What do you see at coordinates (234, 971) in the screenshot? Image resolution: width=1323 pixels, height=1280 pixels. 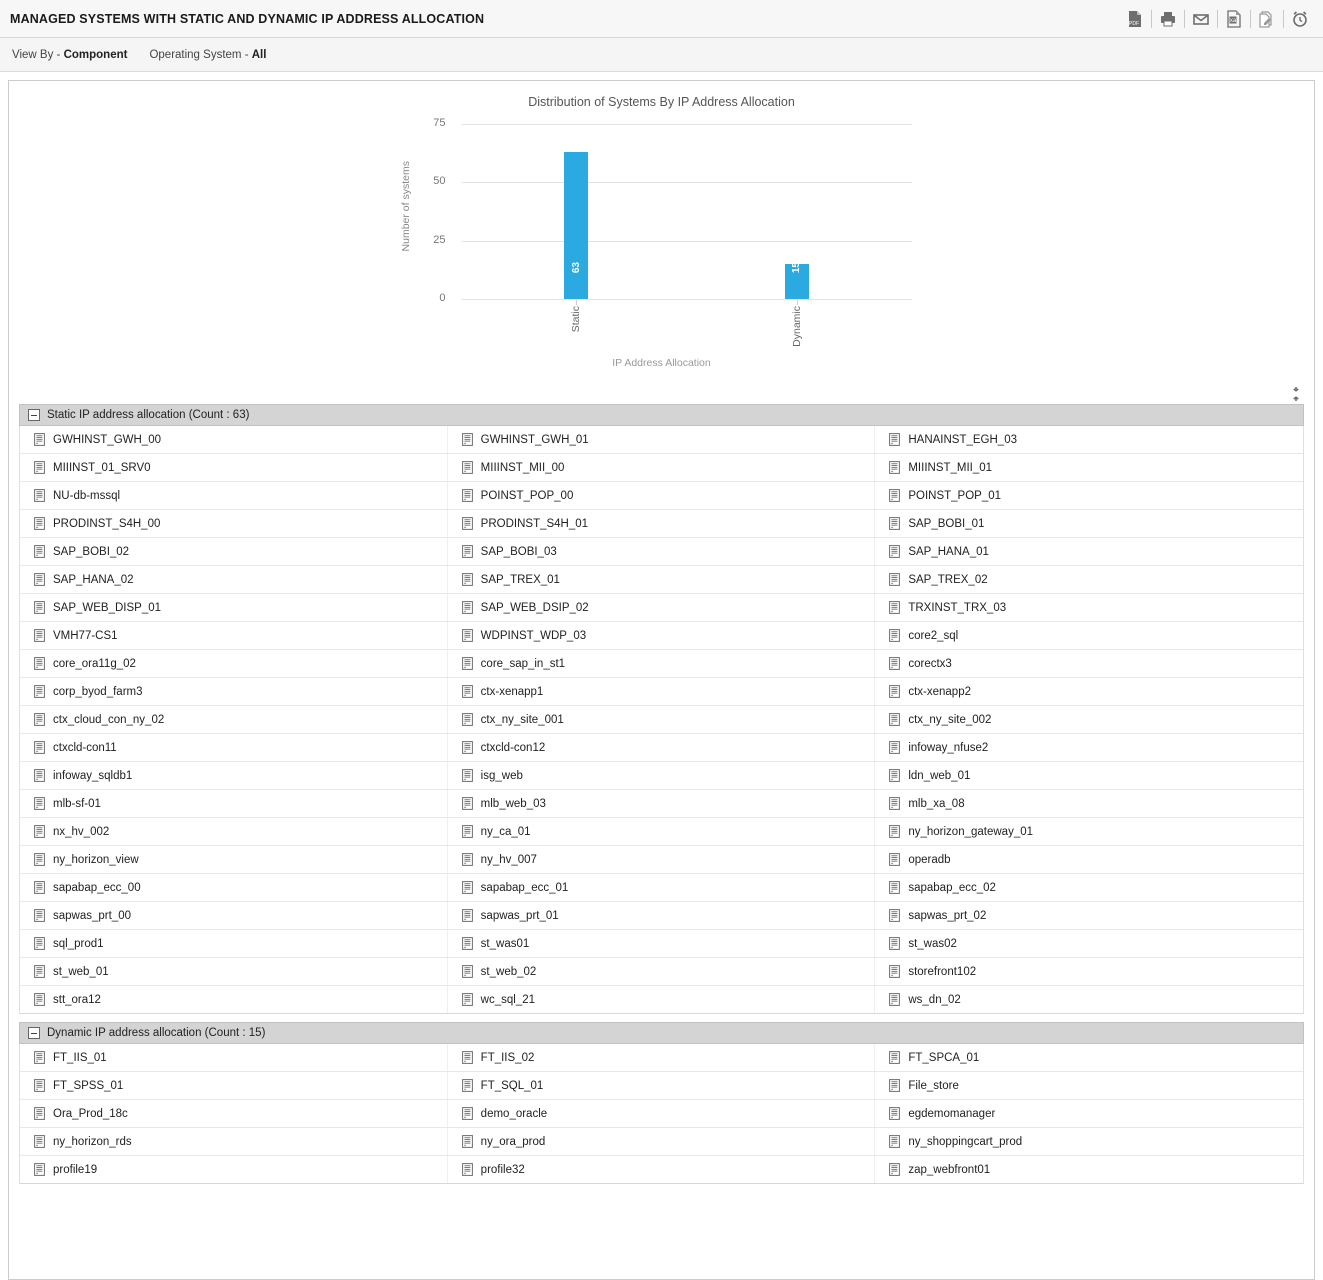 I see `system-cell: st_web_01` at bounding box center [234, 971].